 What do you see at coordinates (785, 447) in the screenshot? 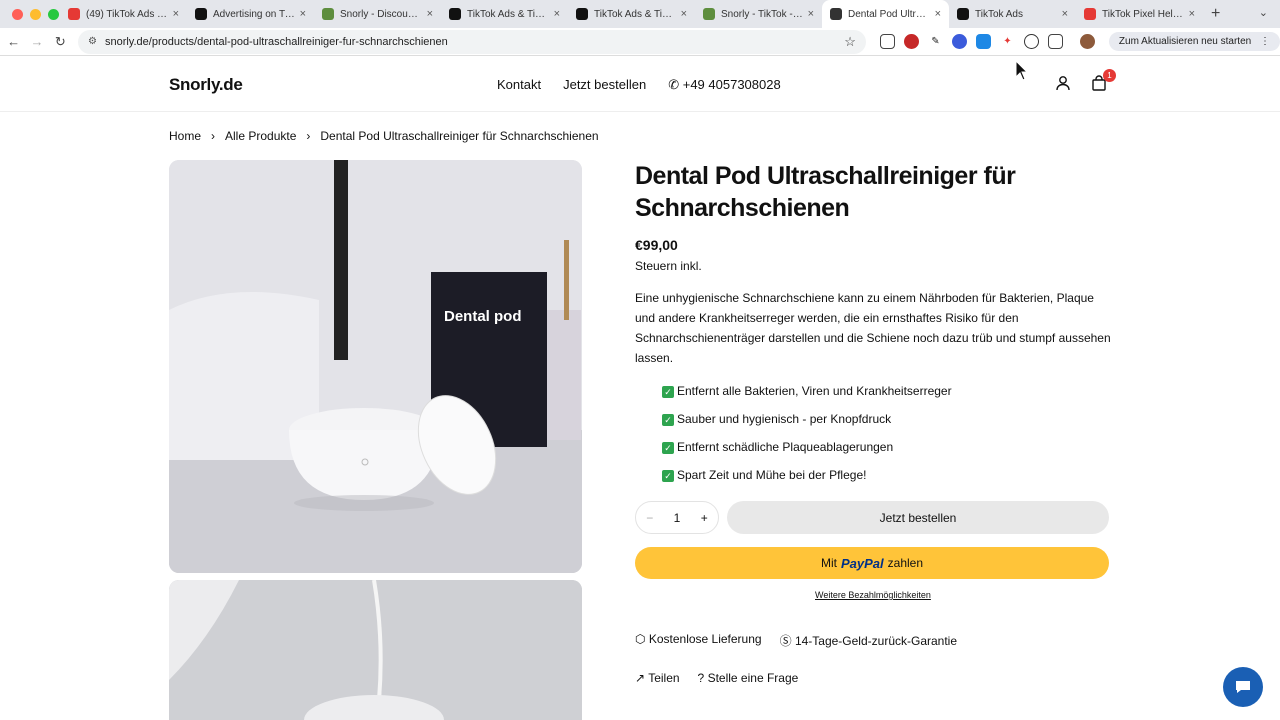
I see `feature-text: Entfernt schädliche Plaqueablagerungen` at bounding box center [785, 447].